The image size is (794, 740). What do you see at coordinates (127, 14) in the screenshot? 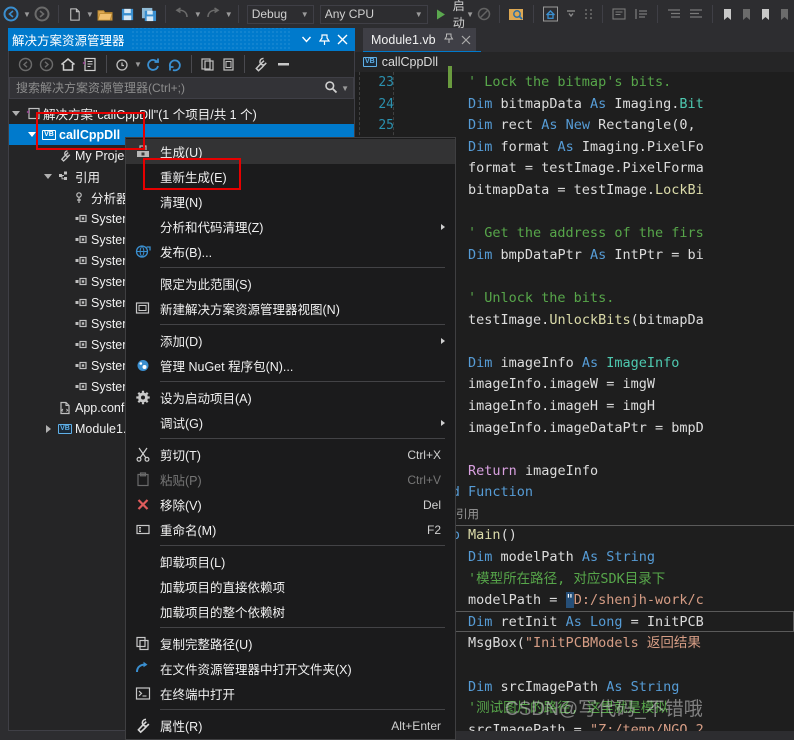
I see `save-icon` at bounding box center [127, 14].